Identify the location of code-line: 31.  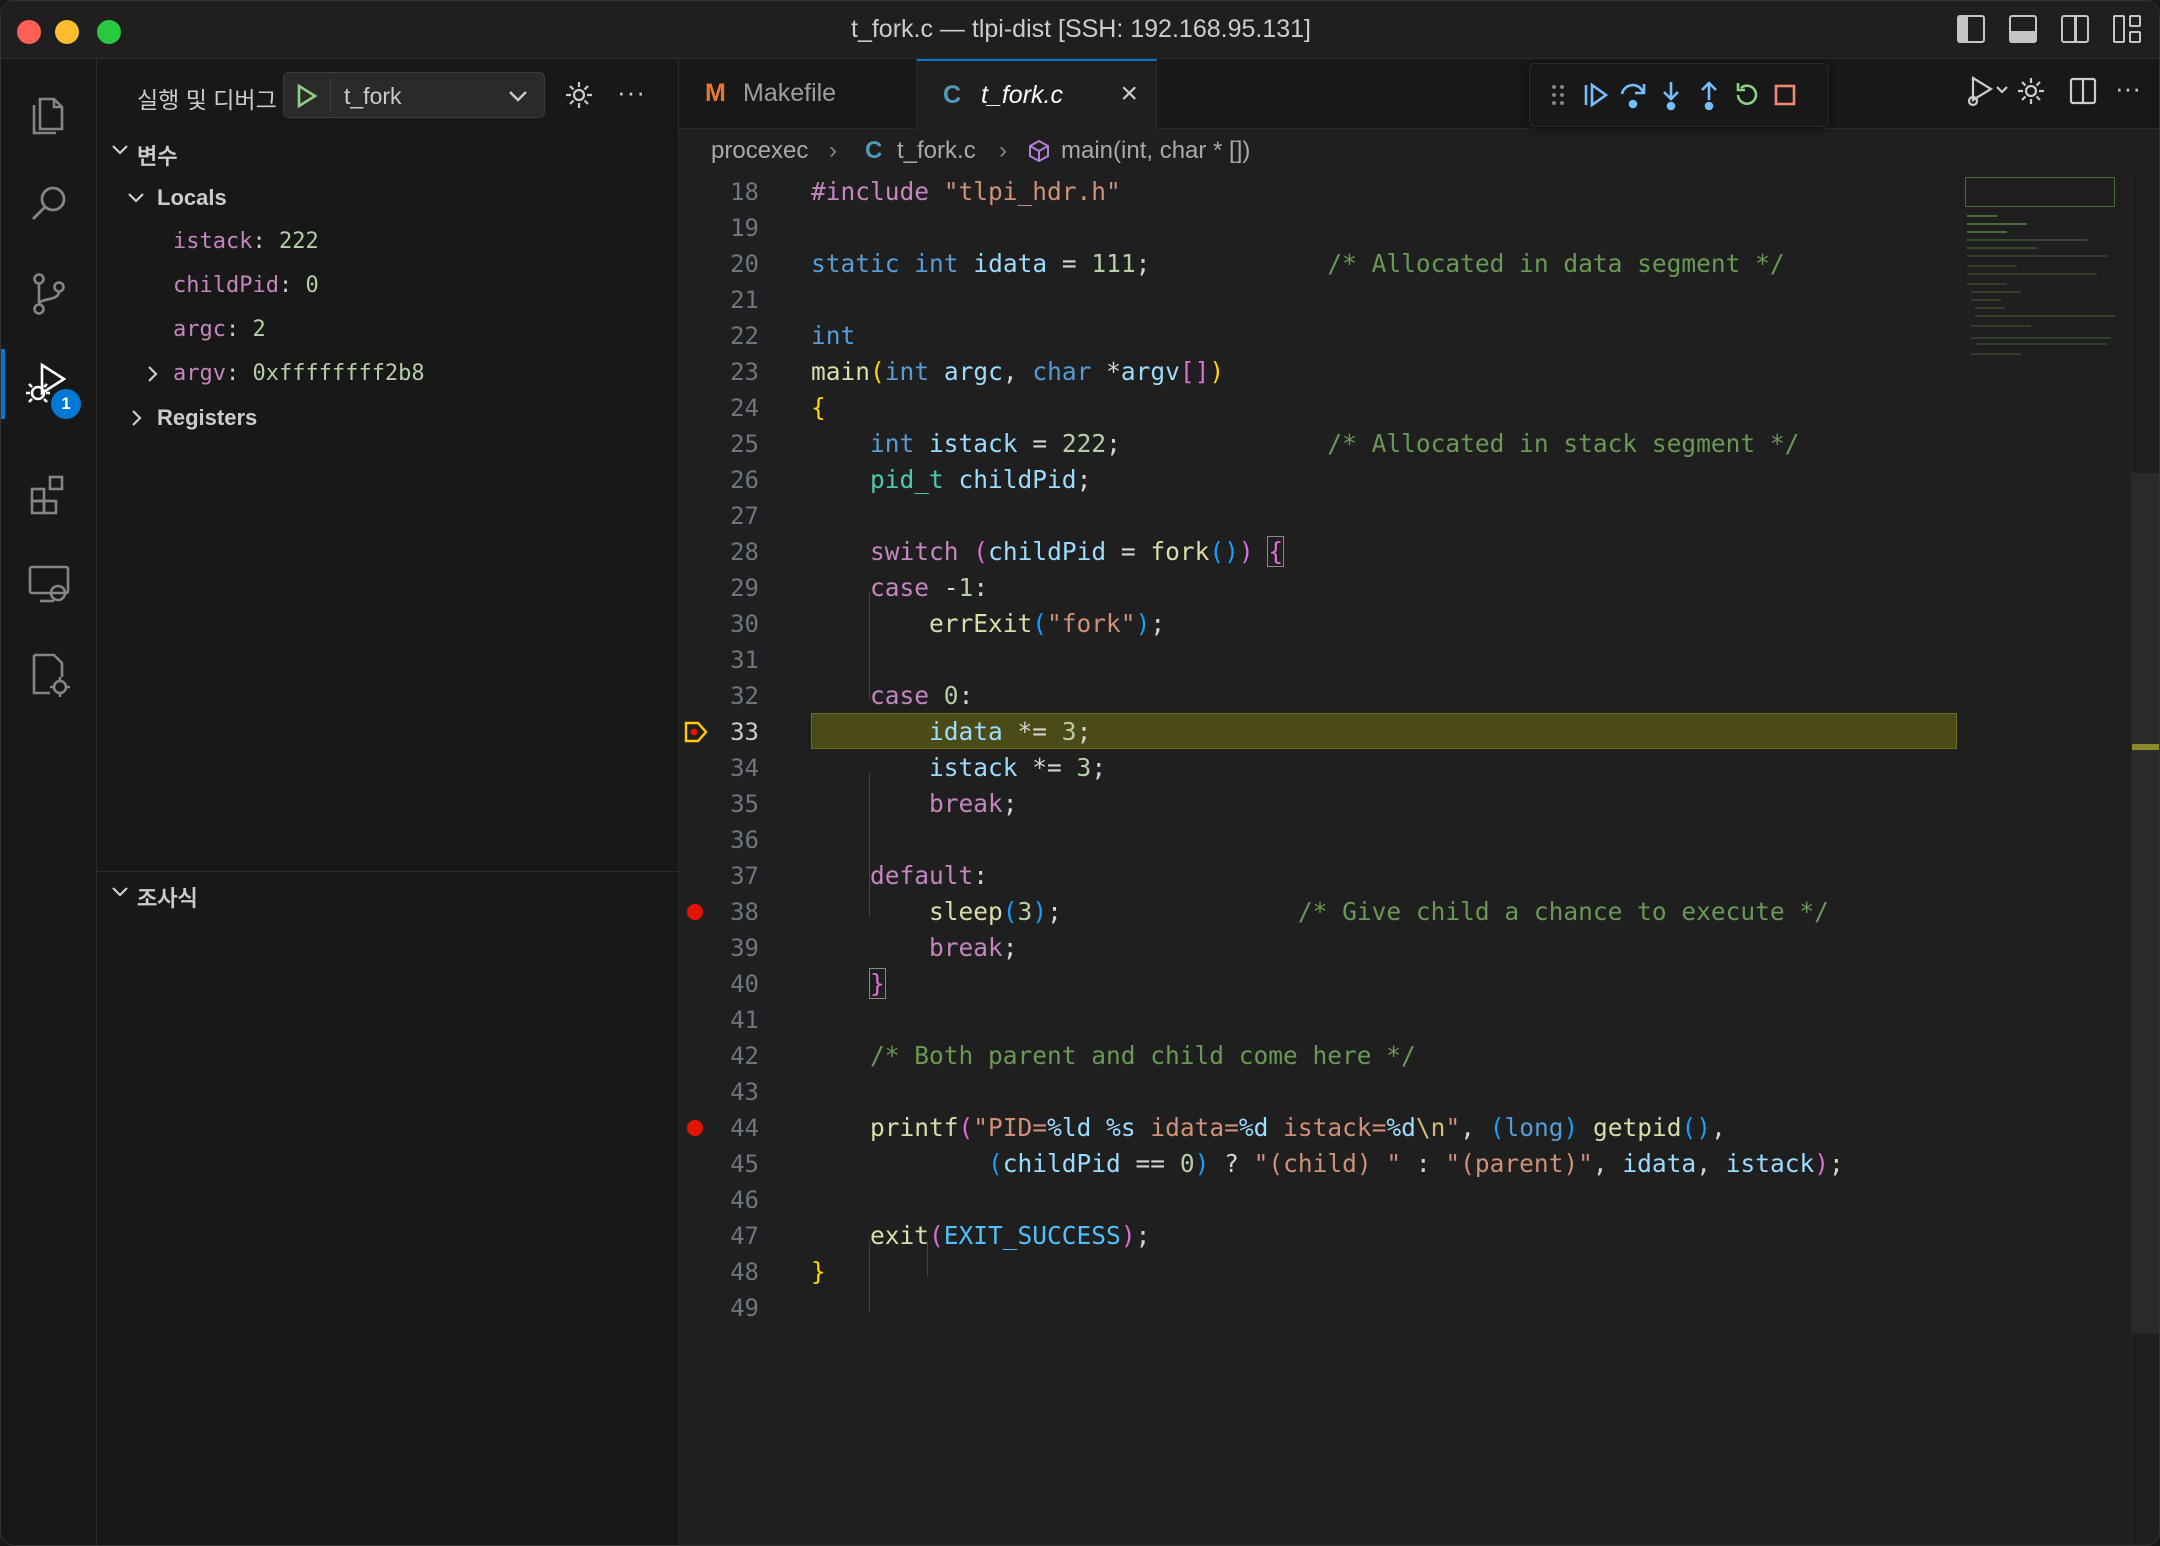
(1419, 659).